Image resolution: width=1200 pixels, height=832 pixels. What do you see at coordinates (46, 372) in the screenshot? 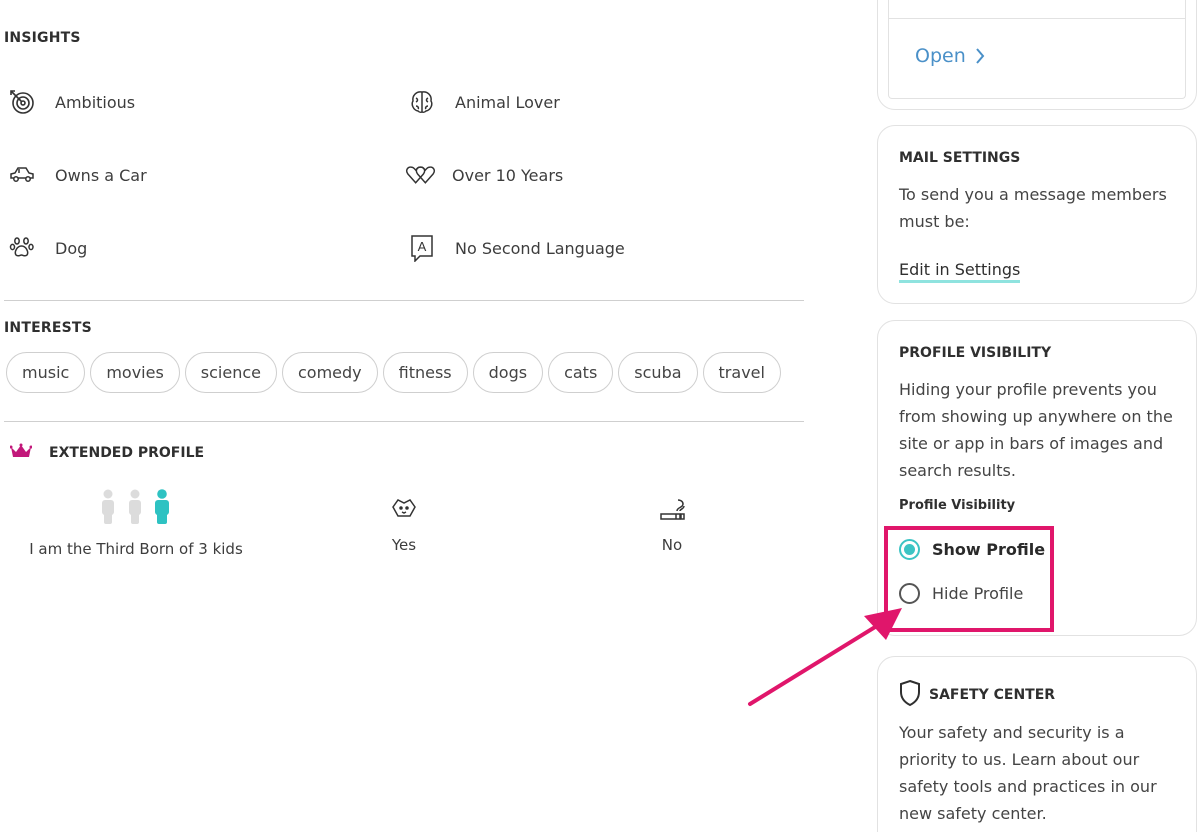
I see `interest-chip: music` at bounding box center [46, 372].